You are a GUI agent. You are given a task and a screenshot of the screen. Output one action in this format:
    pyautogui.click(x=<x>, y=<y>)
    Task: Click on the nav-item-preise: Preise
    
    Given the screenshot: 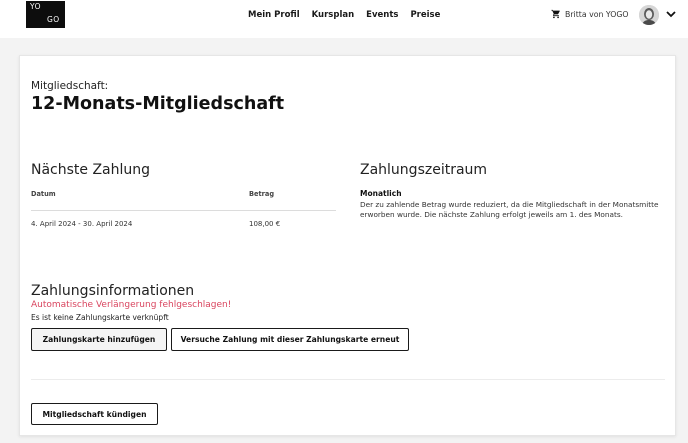 What is the action you would take?
    pyautogui.click(x=425, y=15)
    